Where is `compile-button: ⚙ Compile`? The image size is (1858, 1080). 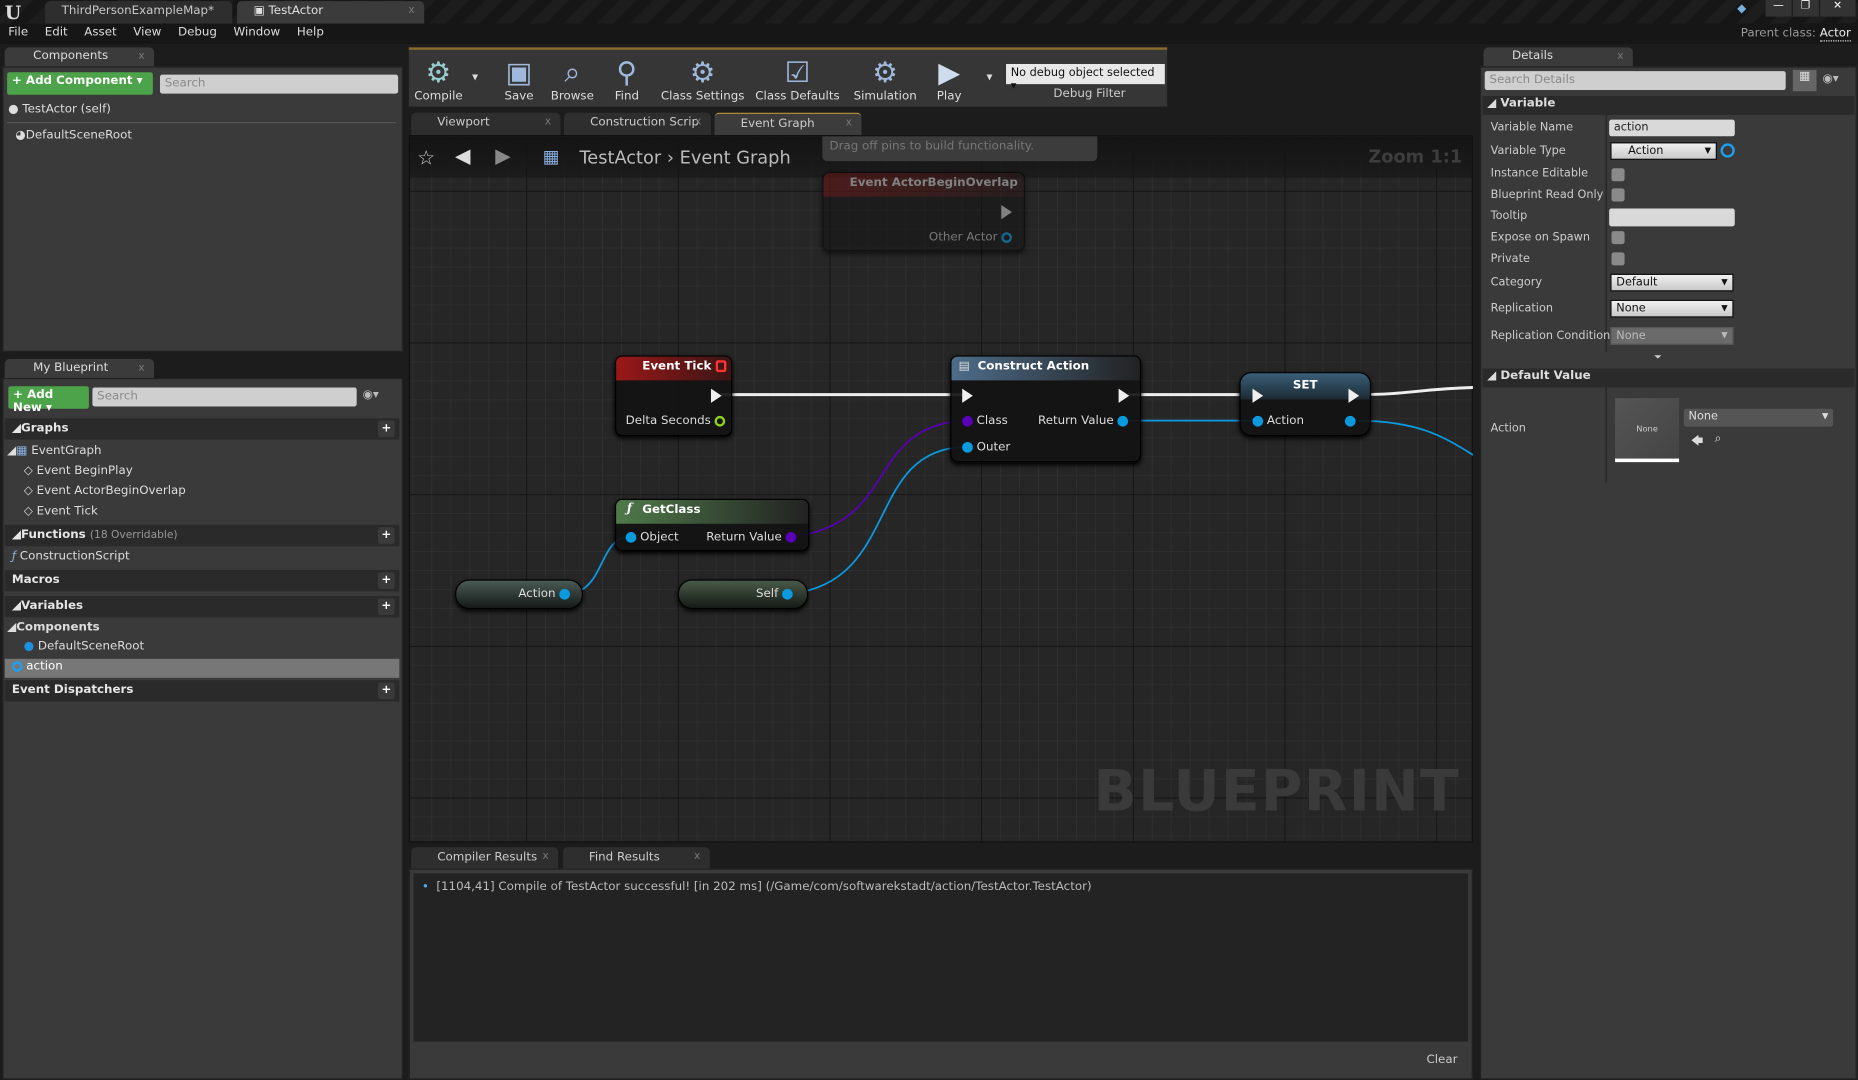
compile-button: ⚙ Compile is located at coordinates (438, 79).